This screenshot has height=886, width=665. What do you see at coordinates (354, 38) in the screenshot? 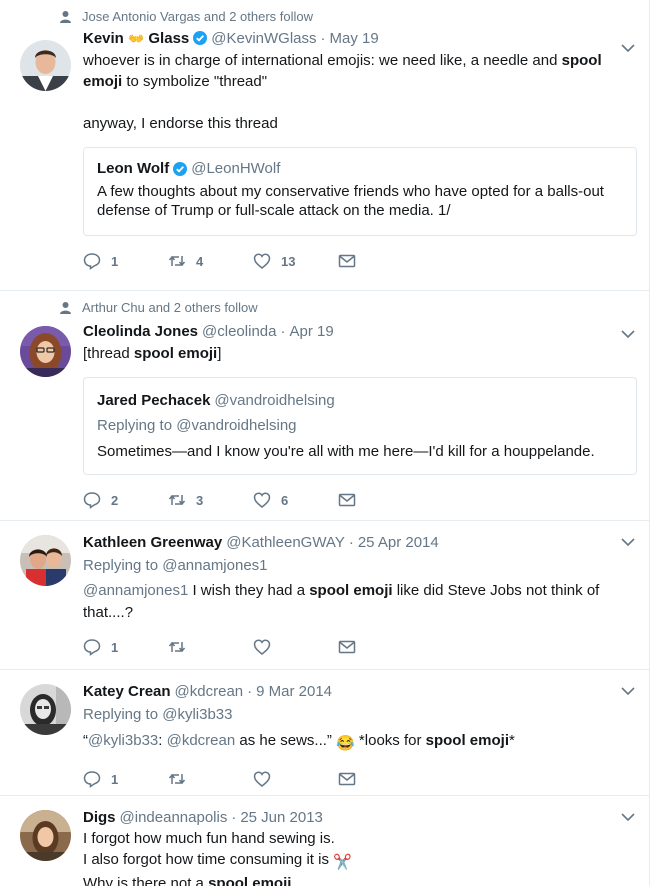
I see `timestamp: May 19` at bounding box center [354, 38].